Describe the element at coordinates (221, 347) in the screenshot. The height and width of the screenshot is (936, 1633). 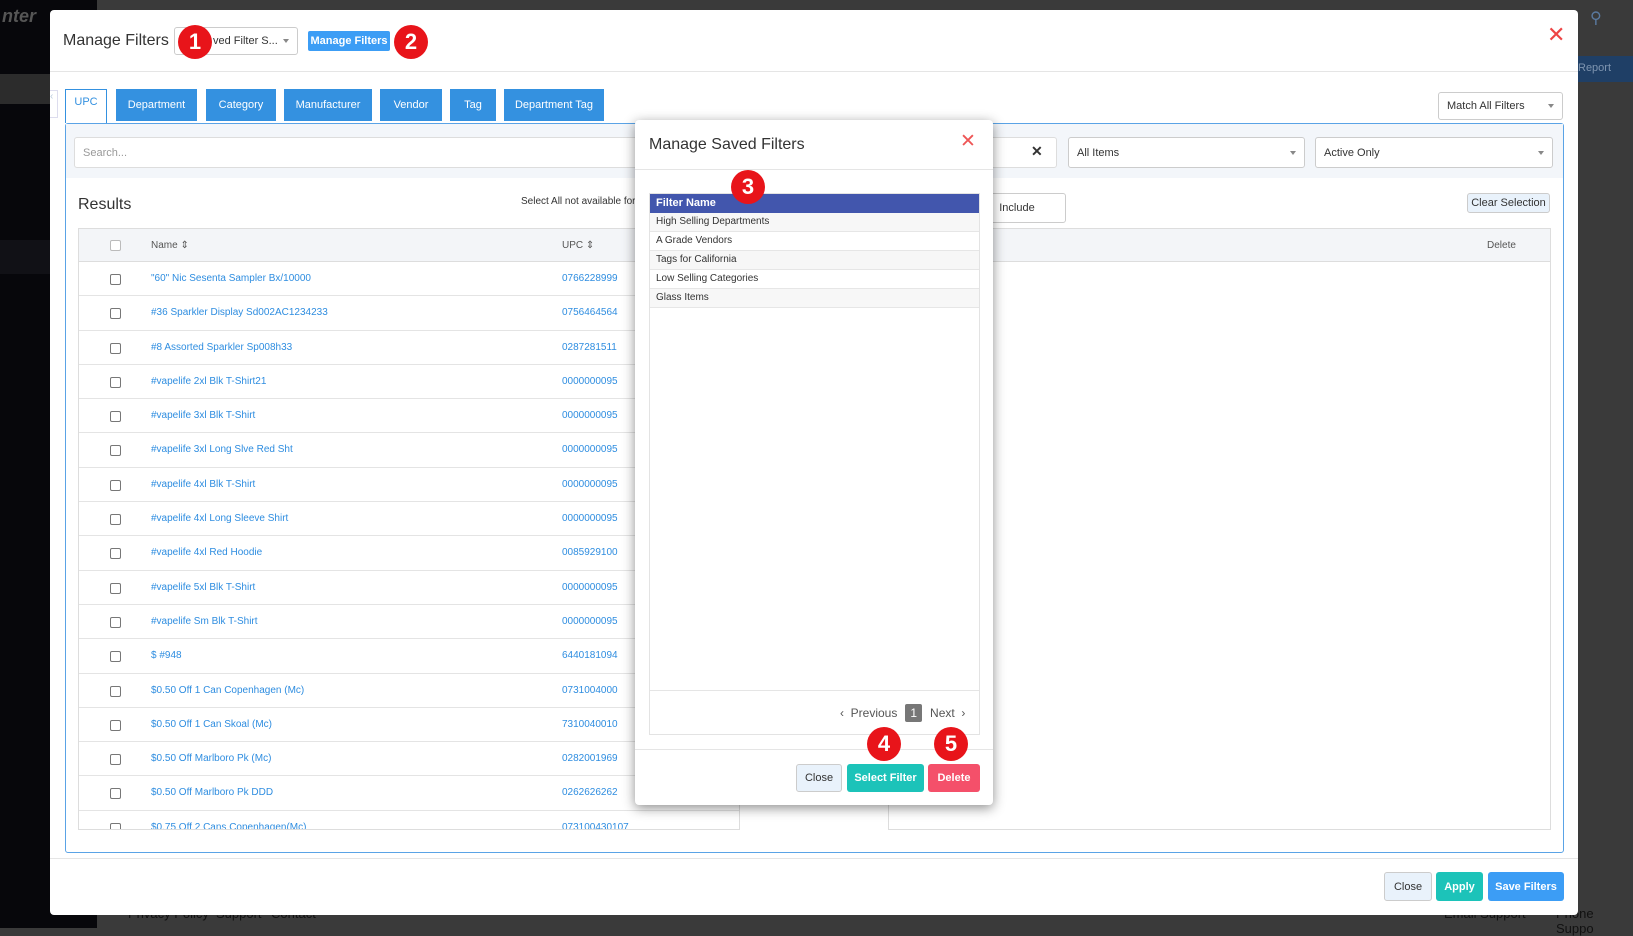
I see `item-name-link: #8 Assorted Sparkler Sp008h33` at that location.